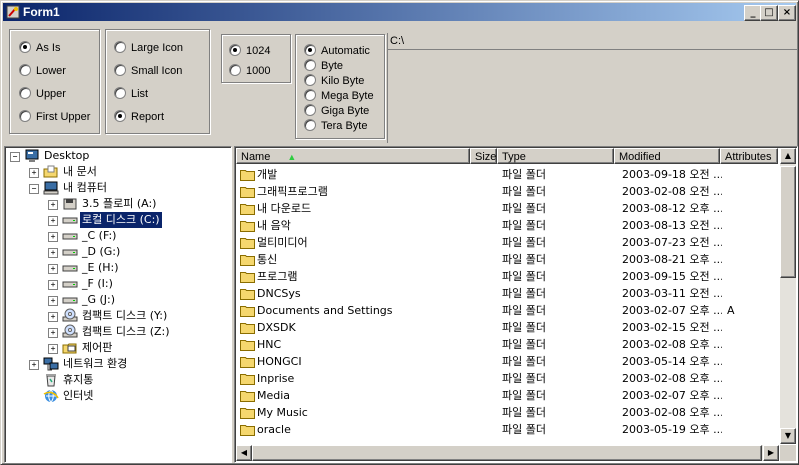 This screenshot has height=465, width=799. I want to click on header-size: Size, so click(483, 156).